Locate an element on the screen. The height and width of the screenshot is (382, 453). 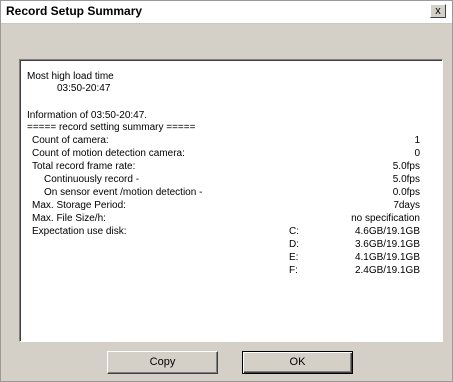
row-label-sensor-event: On sensor event /motion detection - is located at coordinates (123, 192).